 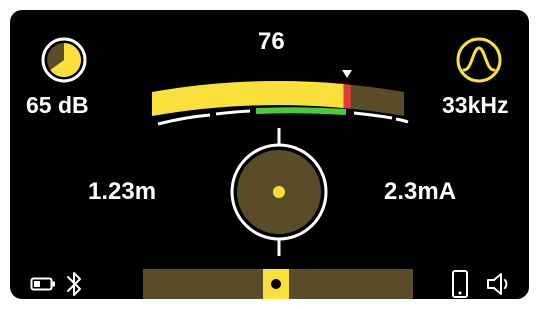 I want to click on gain-pointer-marker, so click(x=347, y=73).